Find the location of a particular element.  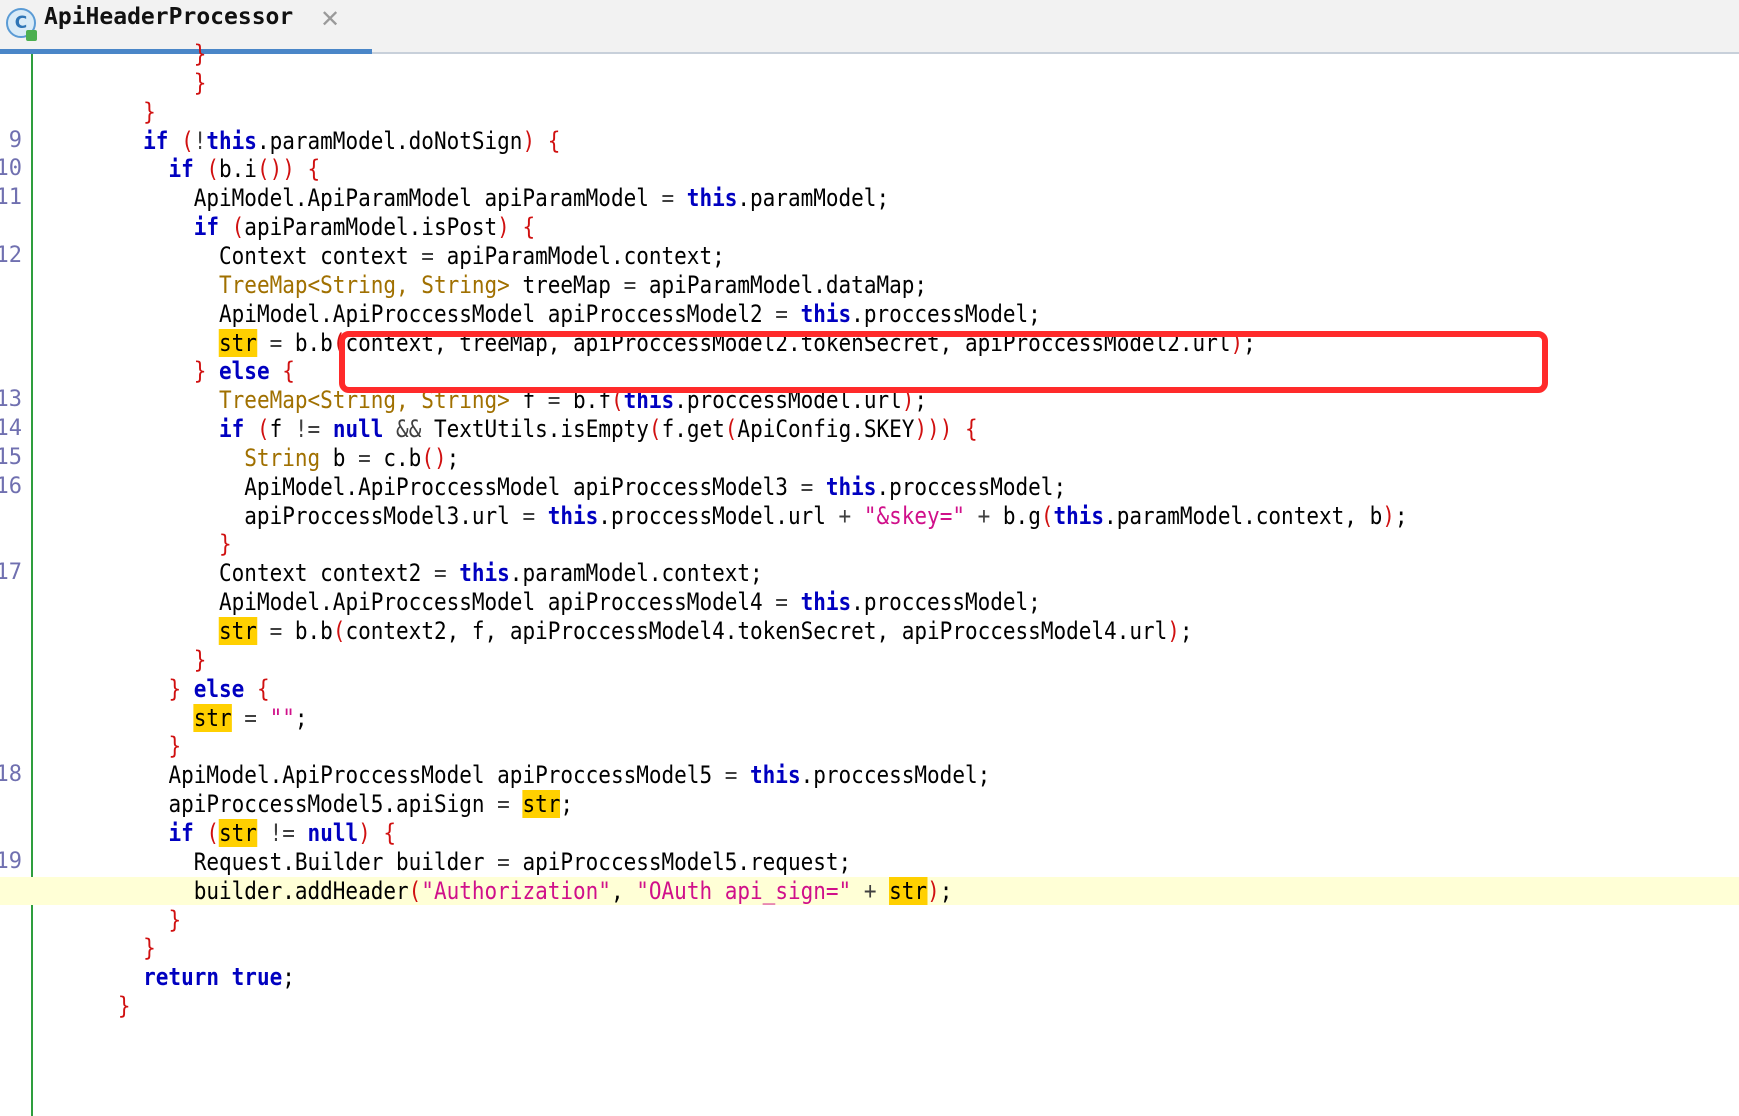

code-token: } is located at coordinates (149, 948).